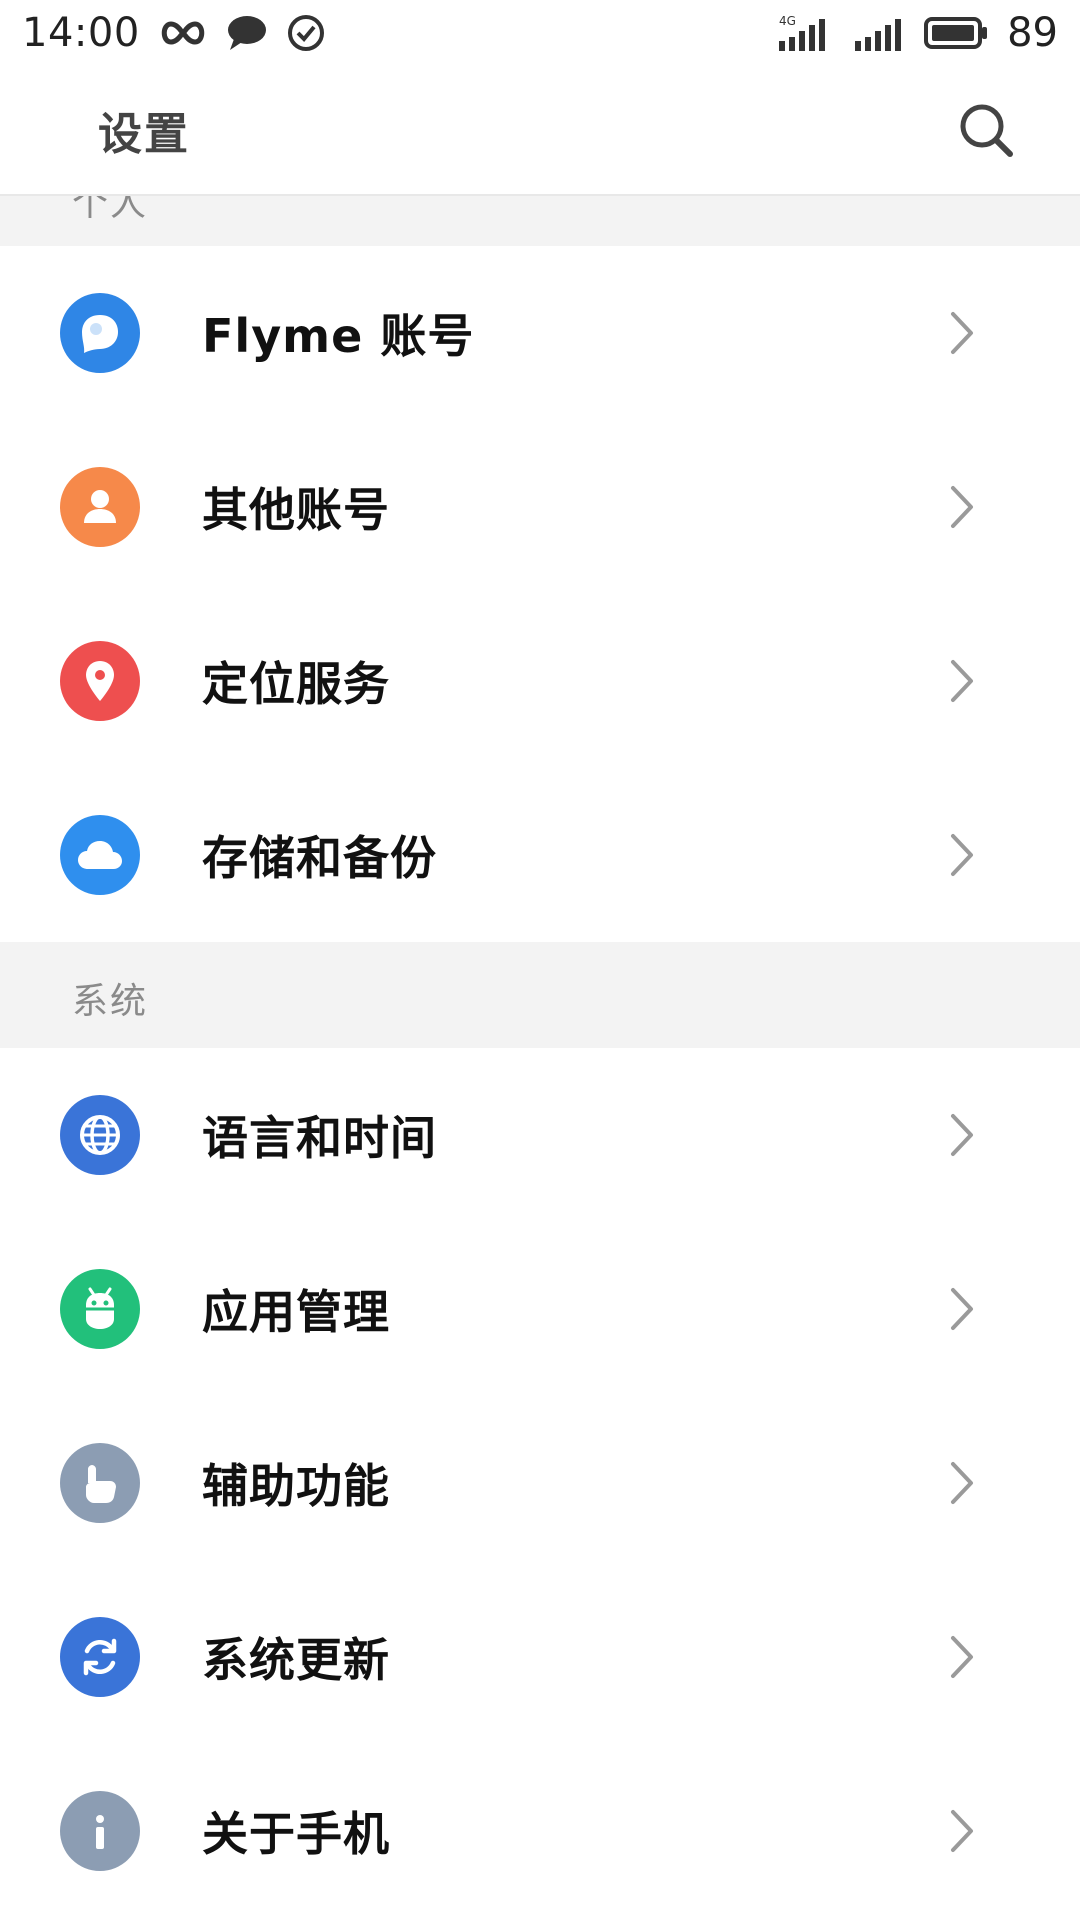 Image resolution: width=1080 pixels, height=1920 pixels. I want to click on status-bar: 14:00 4G 89, so click(540, 33).